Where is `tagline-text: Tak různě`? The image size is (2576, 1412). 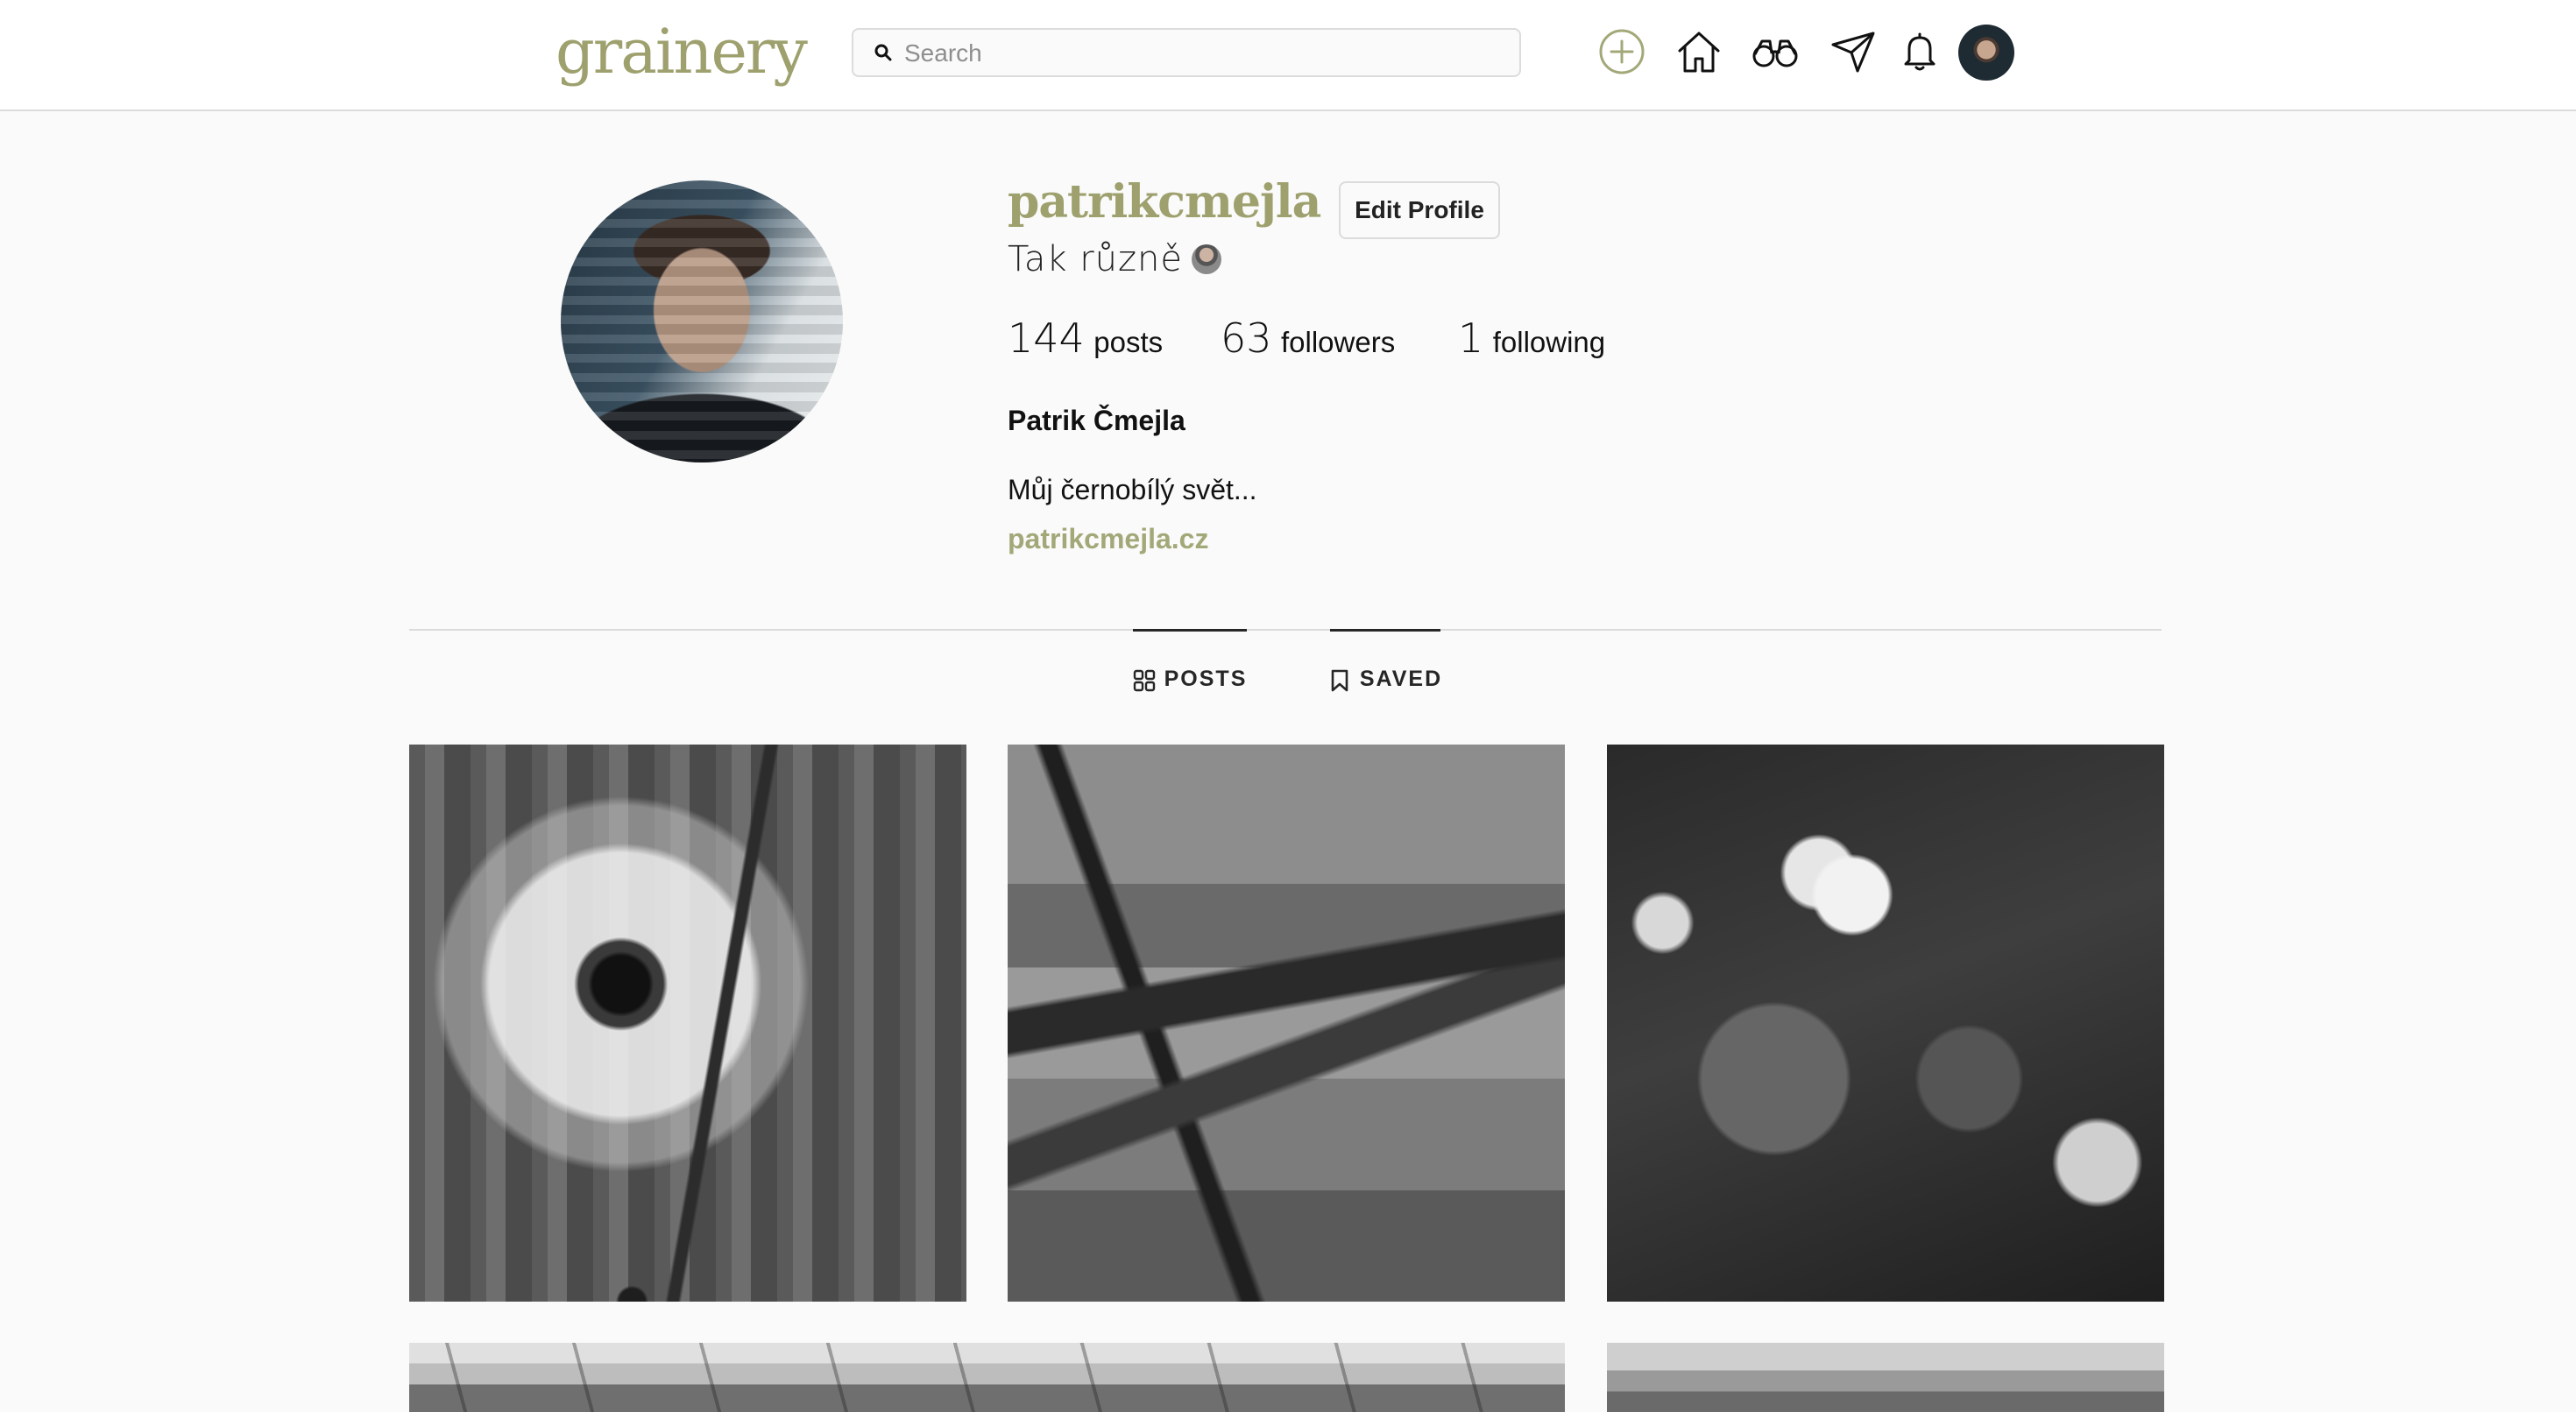
tagline-text: Tak různě is located at coordinates (1095, 259).